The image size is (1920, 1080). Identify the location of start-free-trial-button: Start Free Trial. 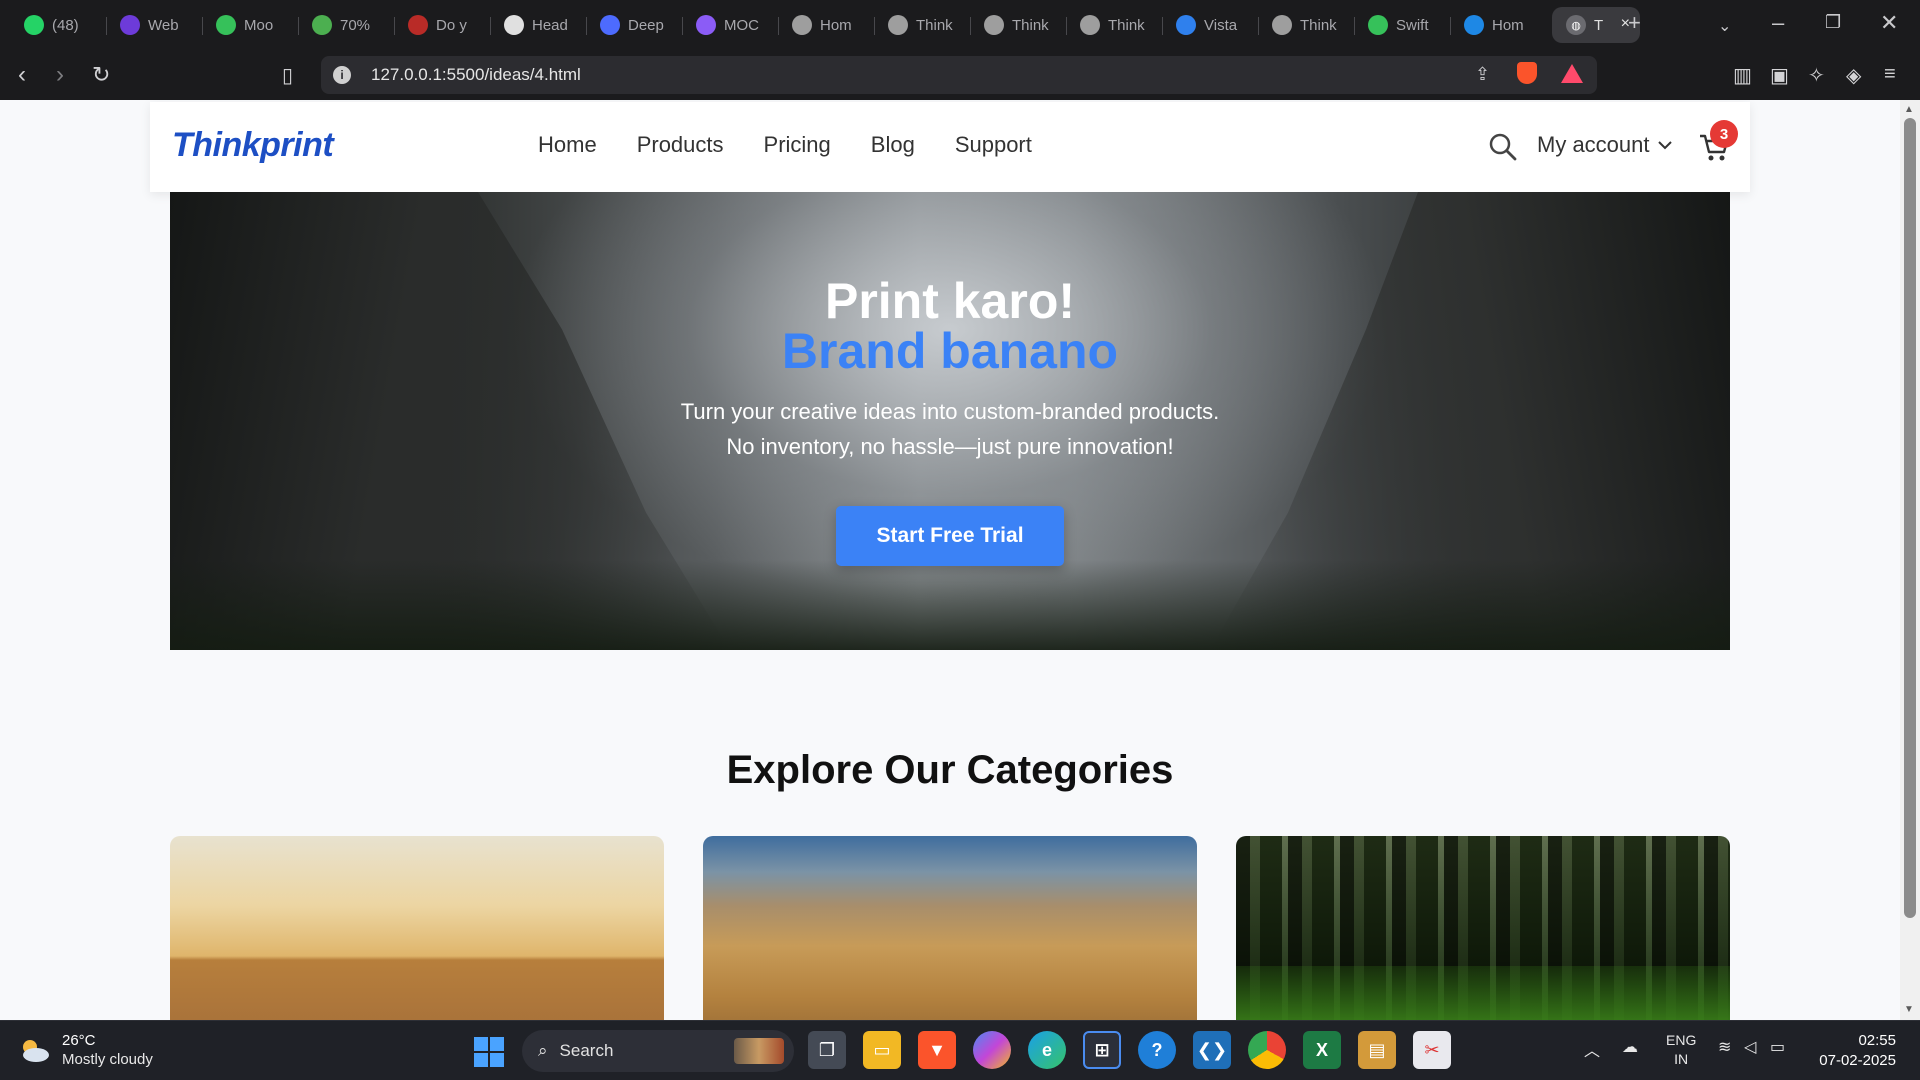
(950, 536).